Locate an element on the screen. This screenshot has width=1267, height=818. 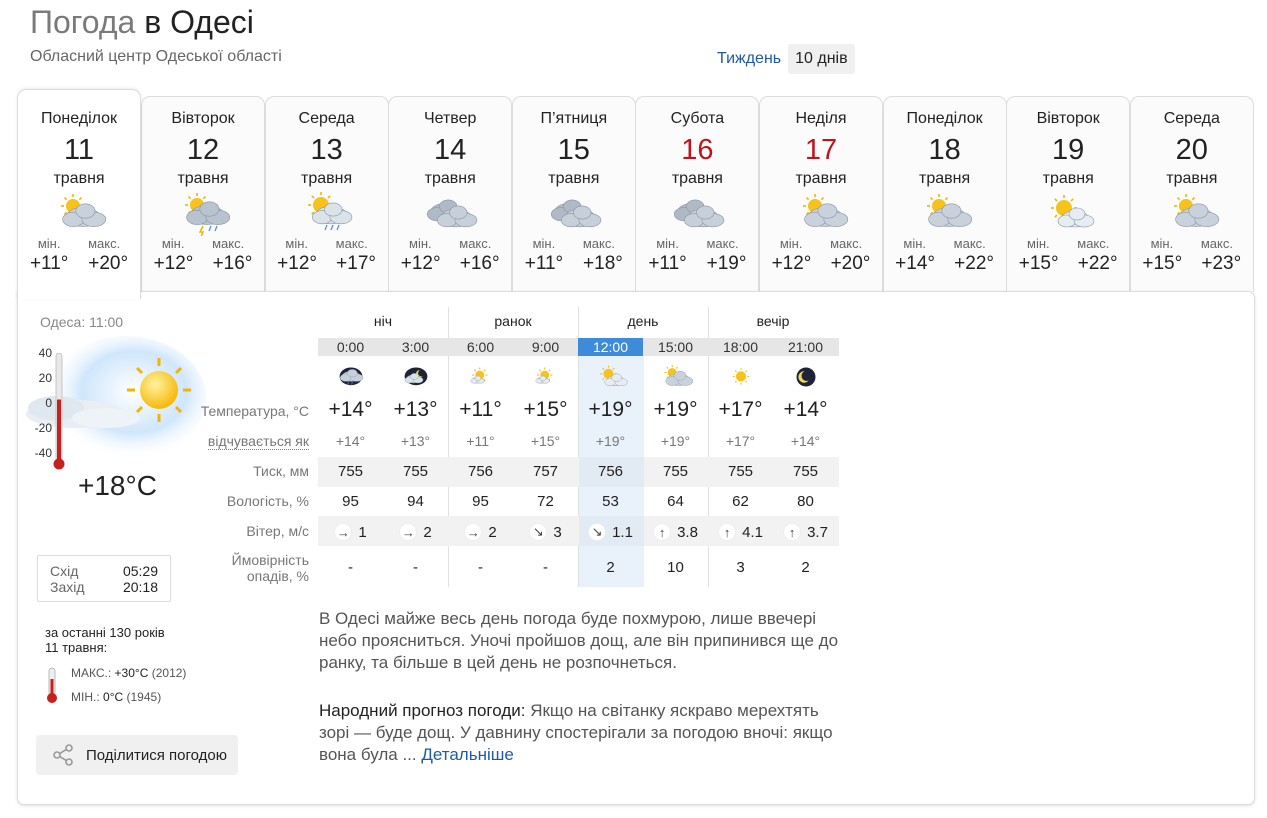
wind-direction-icon: ↑ is located at coordinates (662, 532).